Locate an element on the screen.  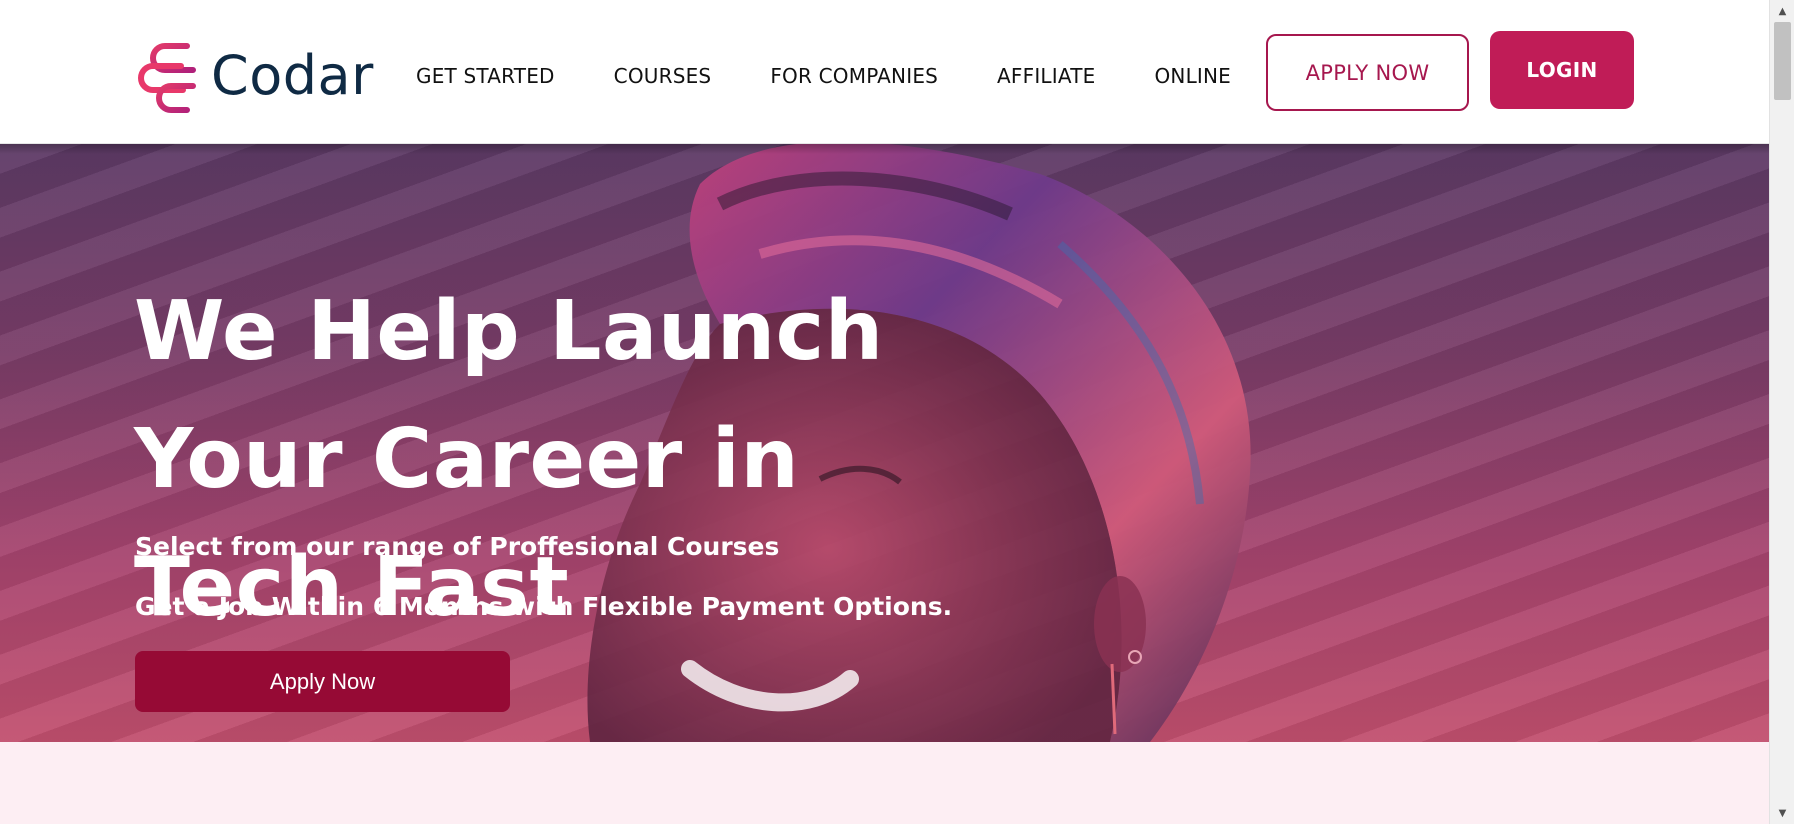
apply-now-button: APPLY NOW is located at coordinates (1367, 72).